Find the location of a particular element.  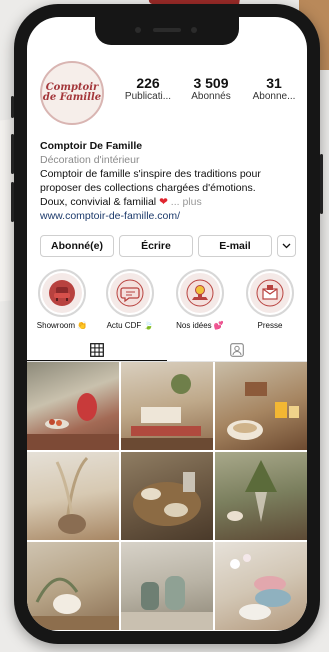

tagged-person-icon is located at coordinates (237, 350).